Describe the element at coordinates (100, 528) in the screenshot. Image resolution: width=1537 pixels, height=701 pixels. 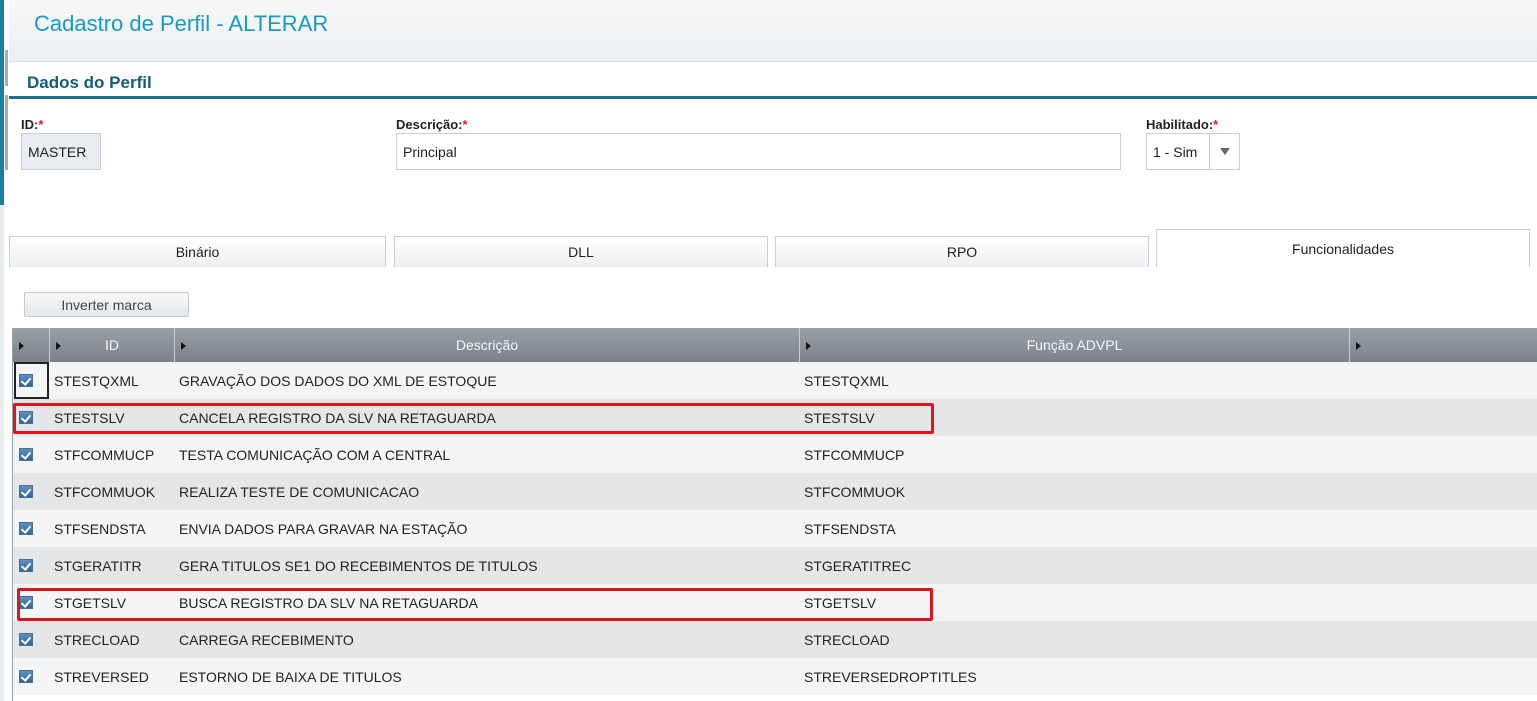
I see `cell-id: STFSENDSTA` at that location.